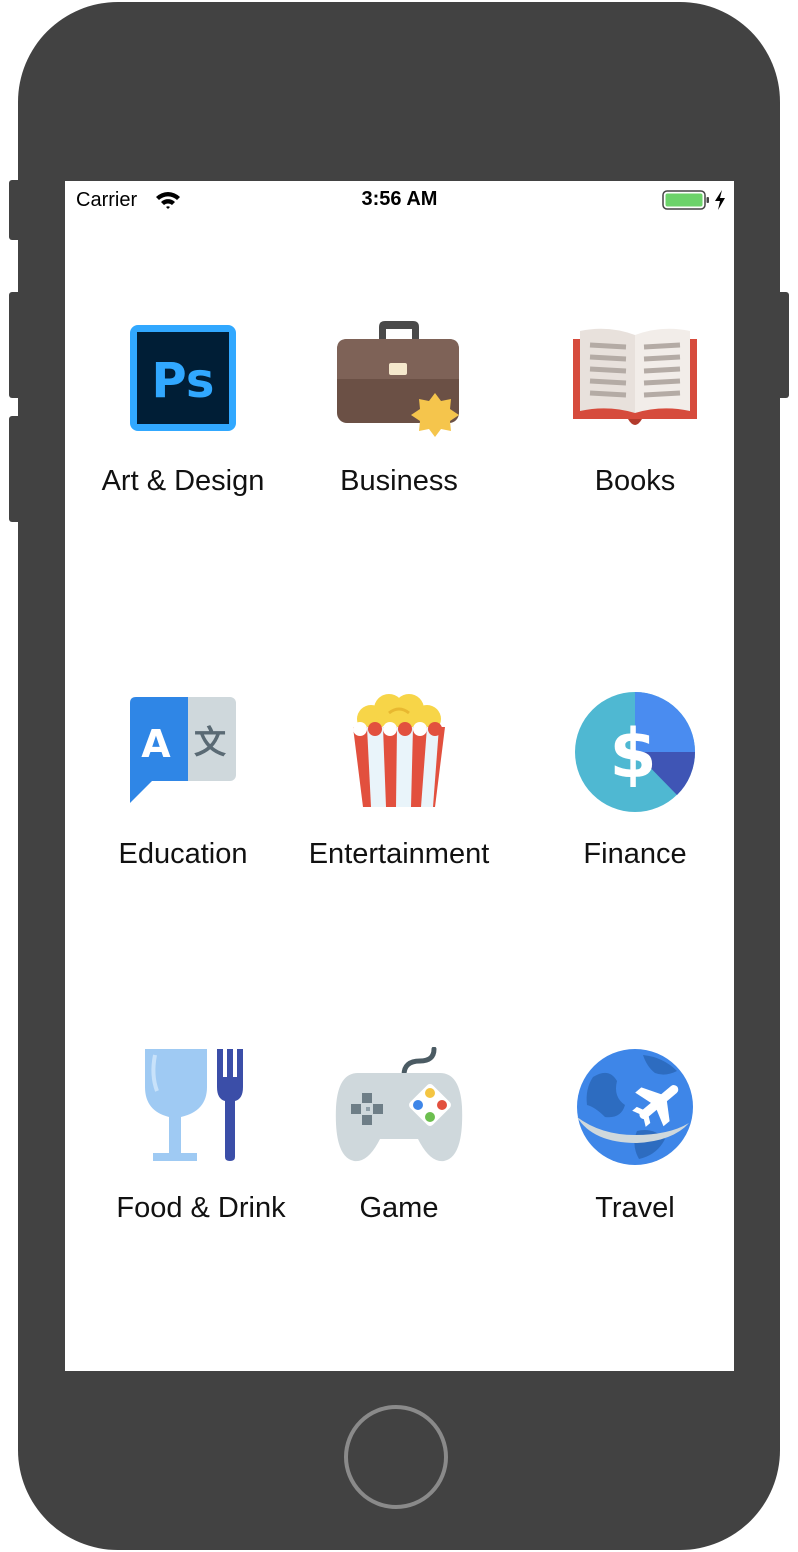 Image resolution: width=798 pixels, height=1552 pixels. Describe the element at coordinates (399, 854) in the screenshot. I see `category-label: Entertainment` at that location.